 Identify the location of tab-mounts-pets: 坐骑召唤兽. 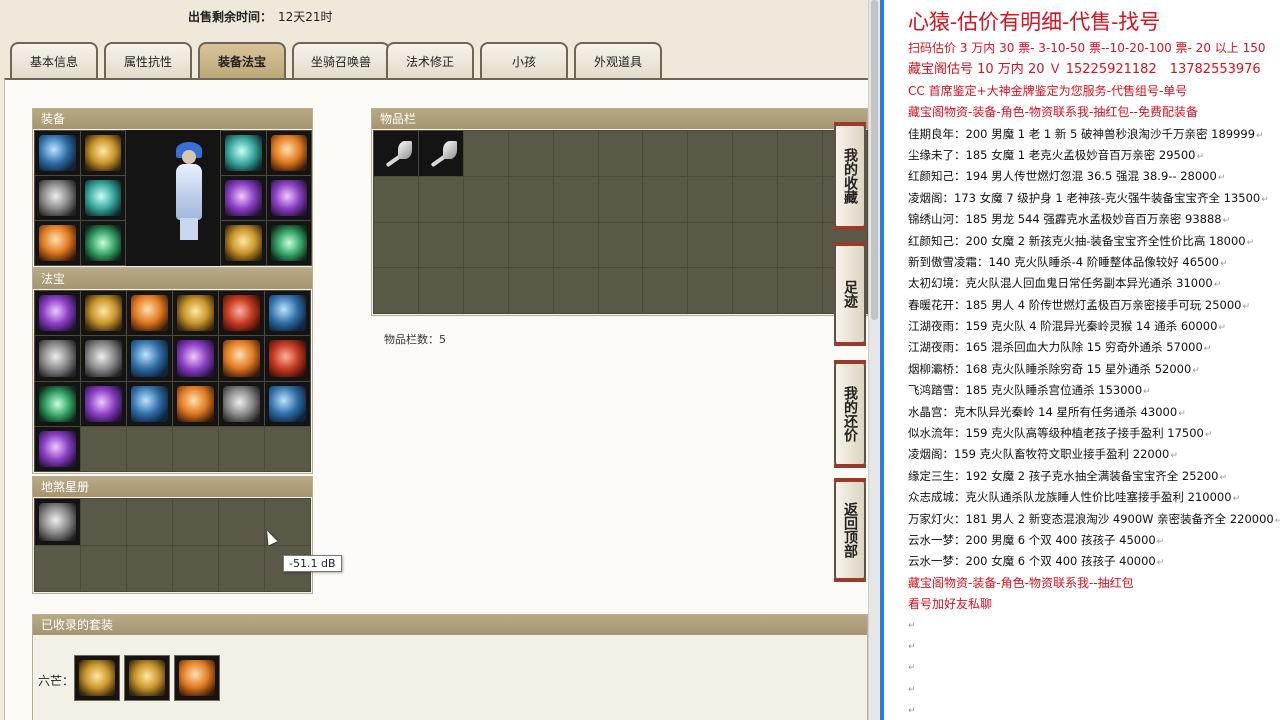
(341, 60).